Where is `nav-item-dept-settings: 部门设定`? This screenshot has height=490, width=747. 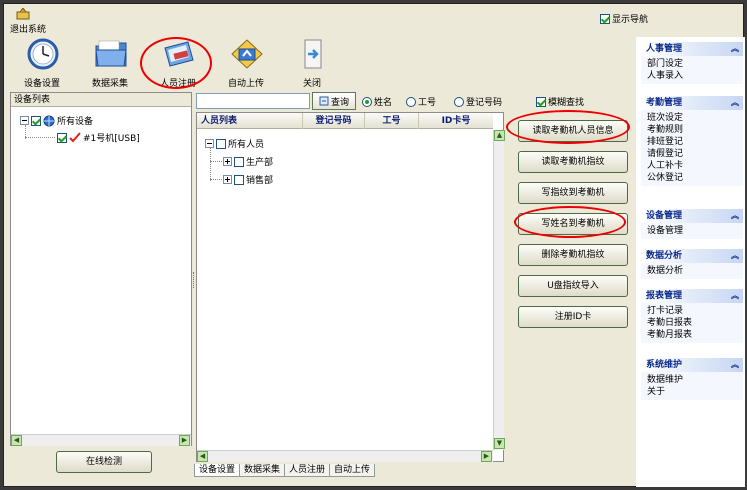 nav-item-dept-settings: 部门设定 is located at coordinates (695, 64).